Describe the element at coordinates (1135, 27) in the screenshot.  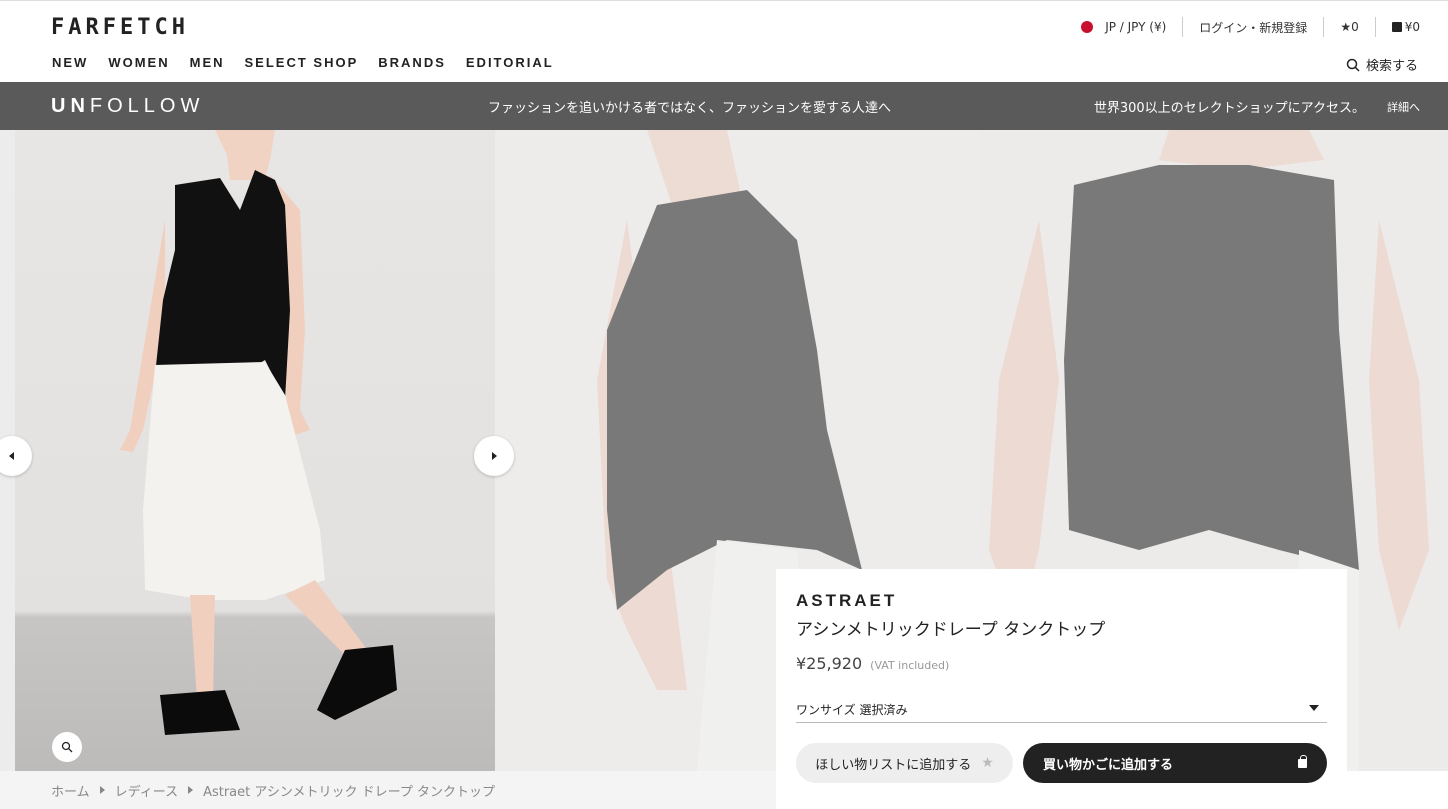
I see `region-selector: JP / JPY (¥)` at that location.